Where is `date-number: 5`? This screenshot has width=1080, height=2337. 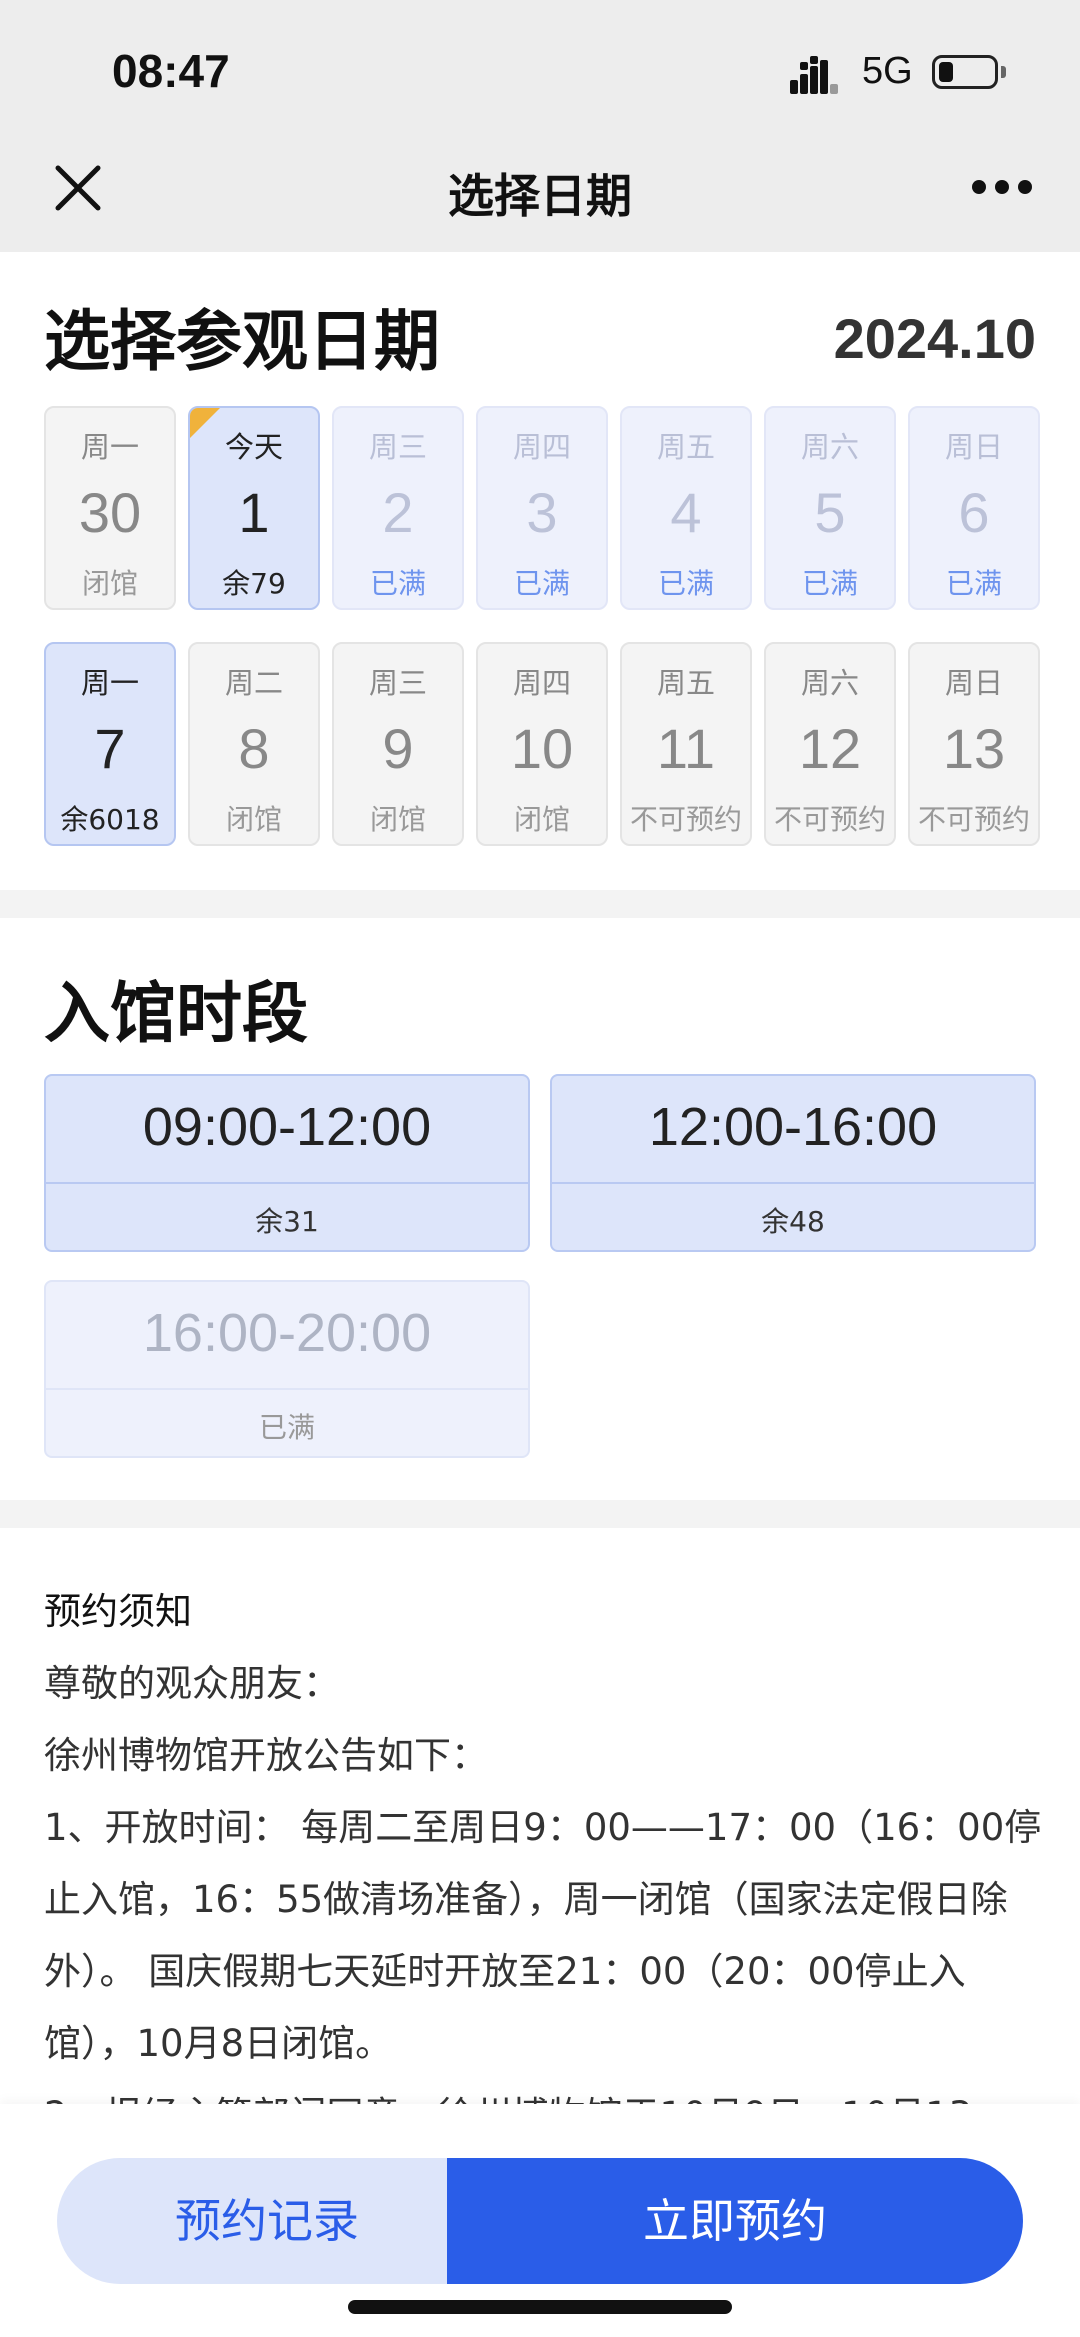 date-number: 5 is located at coordinates (830, 512).